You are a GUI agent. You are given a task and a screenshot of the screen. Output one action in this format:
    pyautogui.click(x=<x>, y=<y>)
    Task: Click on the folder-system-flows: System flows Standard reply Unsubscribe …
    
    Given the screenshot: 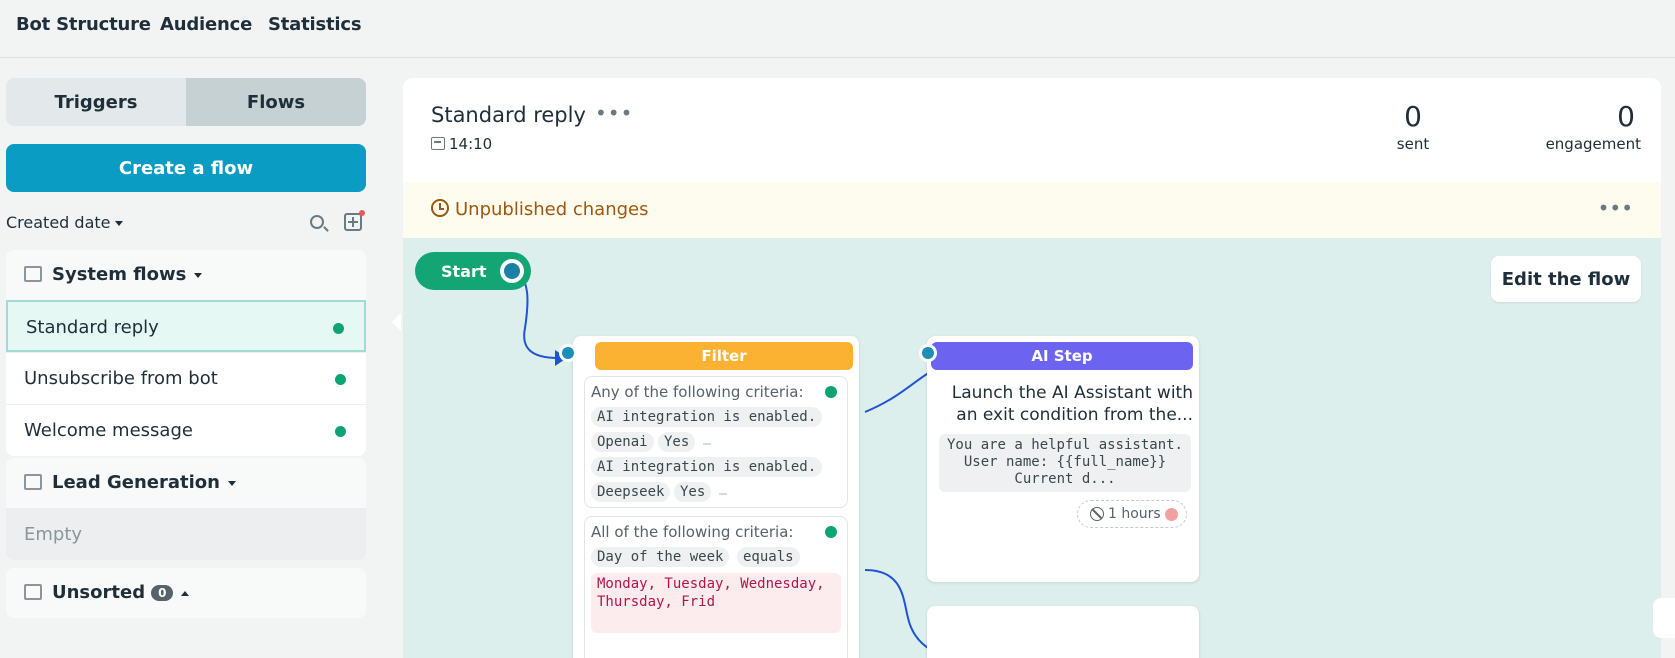 What is the action you would take?
    pyautogui.click(x=186, y=353)
    